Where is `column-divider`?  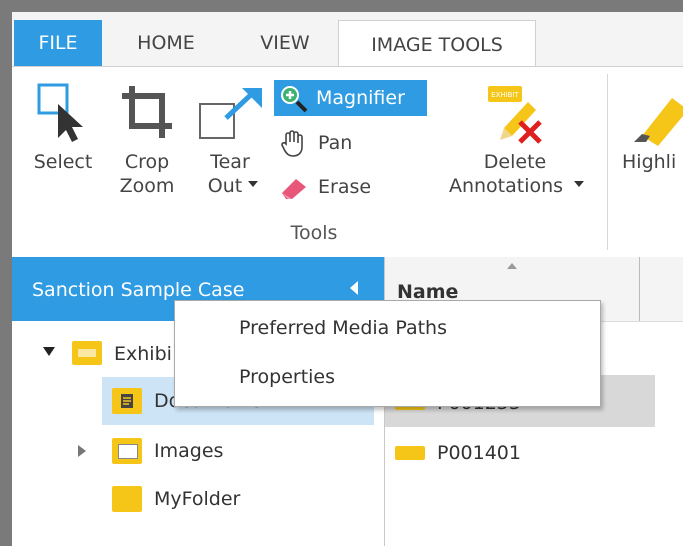
column-divider is located at coordinates (639, 289).